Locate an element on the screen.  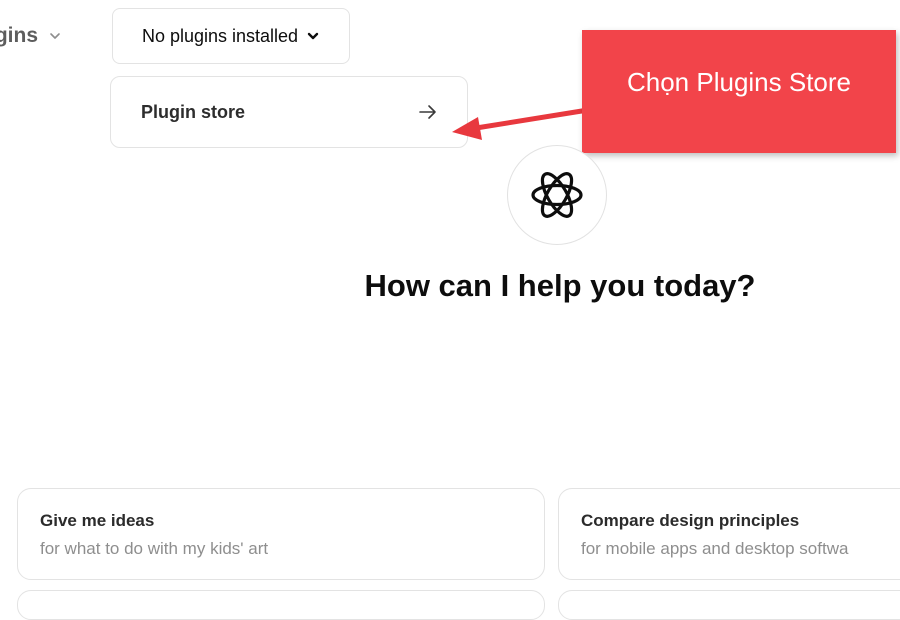
welcome-heading: How can I help you today? is located at coordinates (560, 285).